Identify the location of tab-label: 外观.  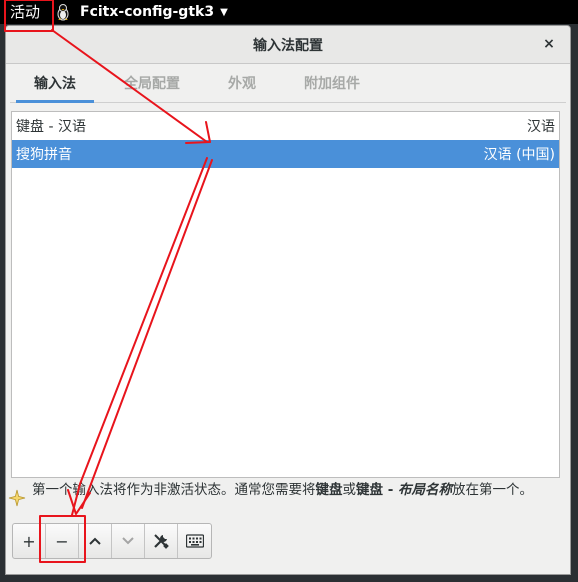
(242, 84).